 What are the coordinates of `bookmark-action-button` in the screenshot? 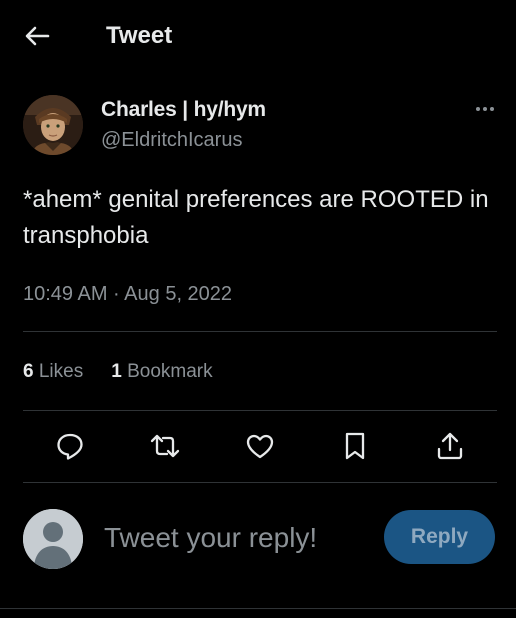 It's located at (355, 446).